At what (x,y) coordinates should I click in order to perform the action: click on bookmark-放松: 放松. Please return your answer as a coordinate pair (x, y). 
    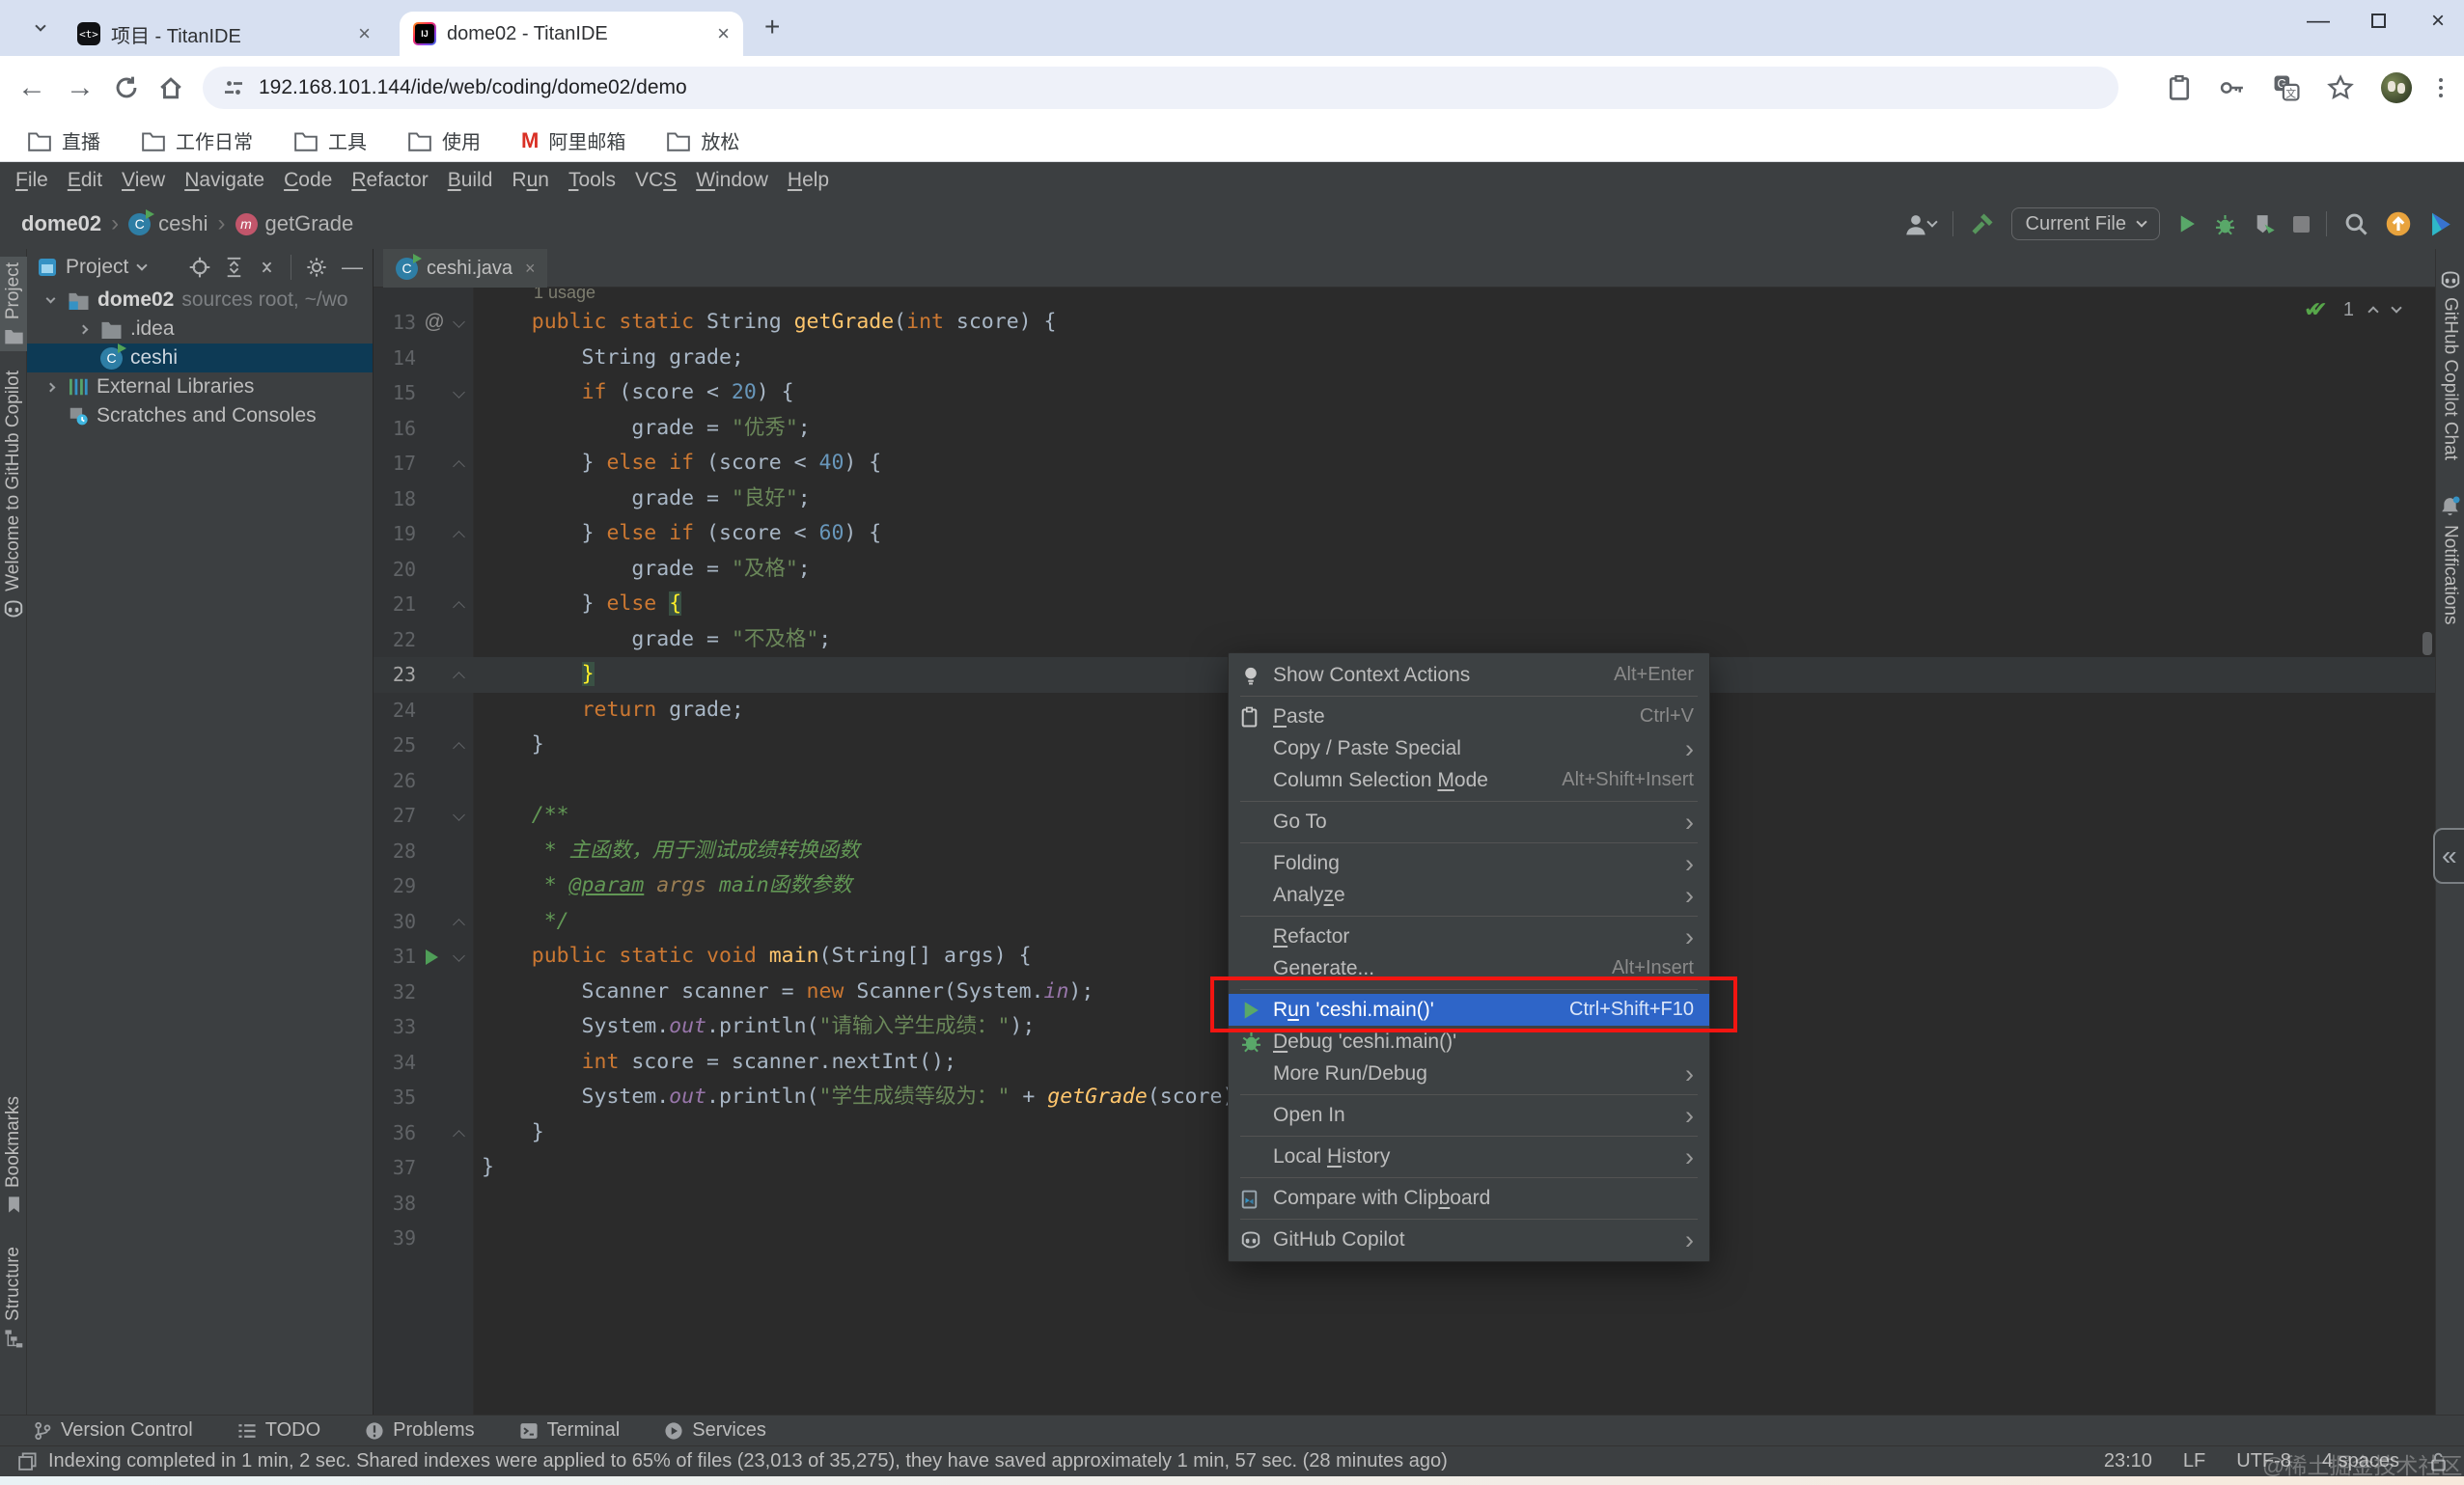
    Looking at the image, I should click on (702, 140).